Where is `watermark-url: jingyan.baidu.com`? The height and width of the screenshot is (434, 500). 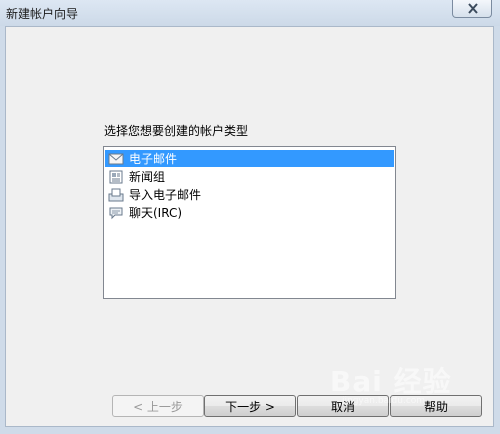
watermark-url: jingyan.baidu.com is located at coordinates (384, 401).